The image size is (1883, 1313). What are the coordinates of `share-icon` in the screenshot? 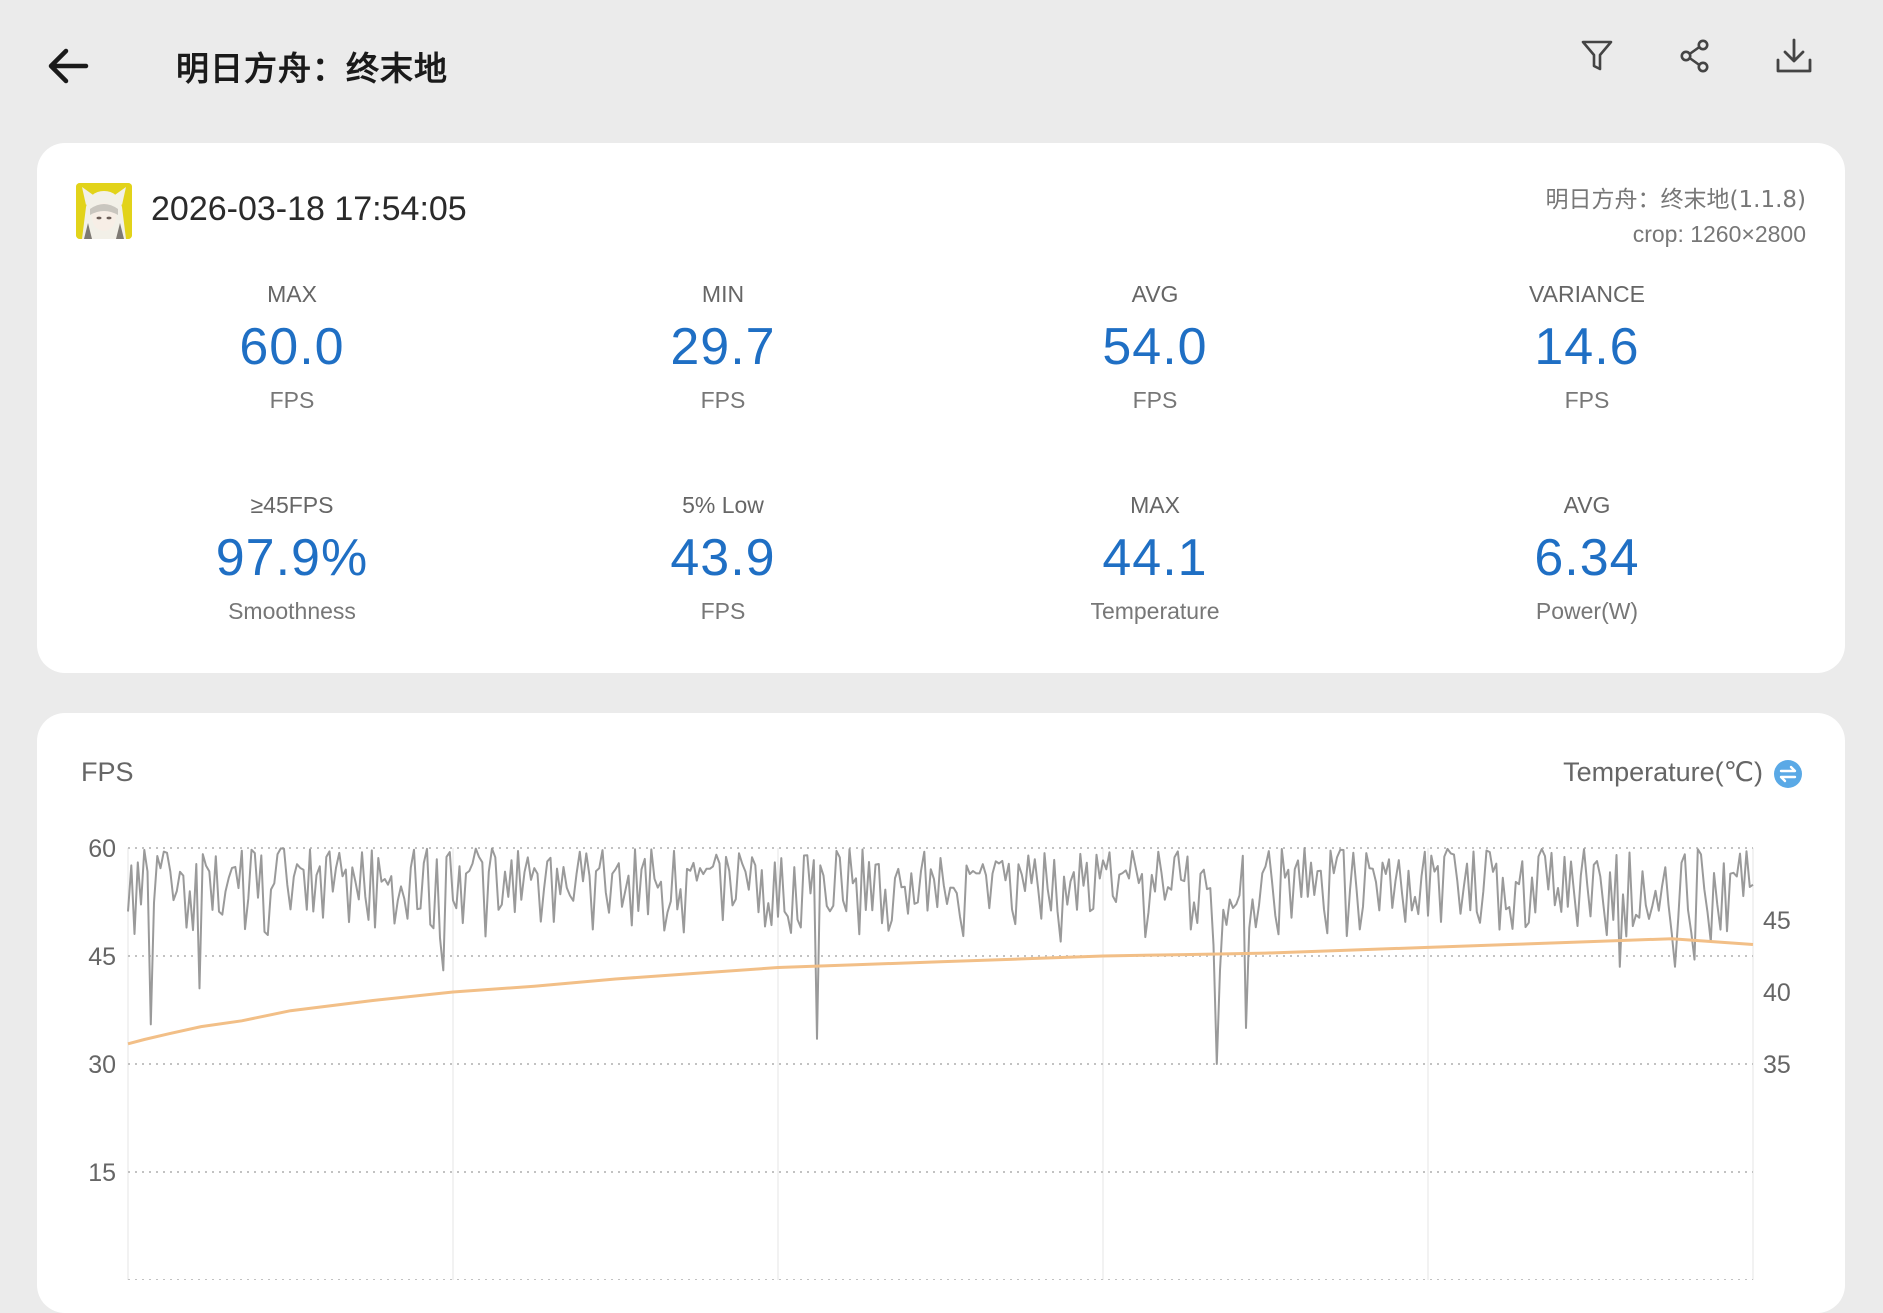 It's located at (1694, 56).